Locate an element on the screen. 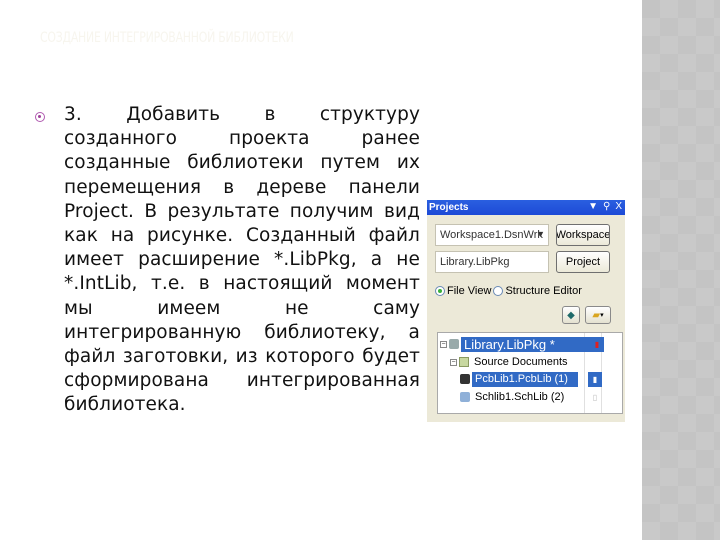 This screenshot has height=540, width=720. pin-icon: ⚲ is located at coordinates (606, 206).